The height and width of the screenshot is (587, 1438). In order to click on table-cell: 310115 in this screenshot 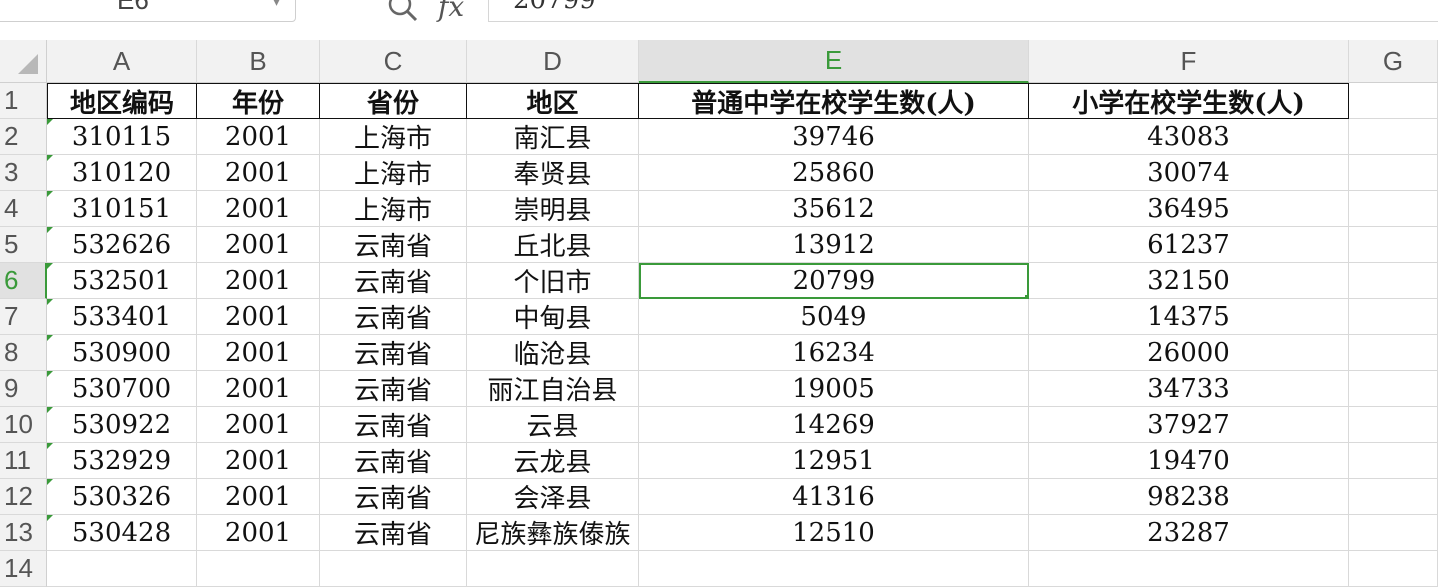, I will do `click(122, 137)`.